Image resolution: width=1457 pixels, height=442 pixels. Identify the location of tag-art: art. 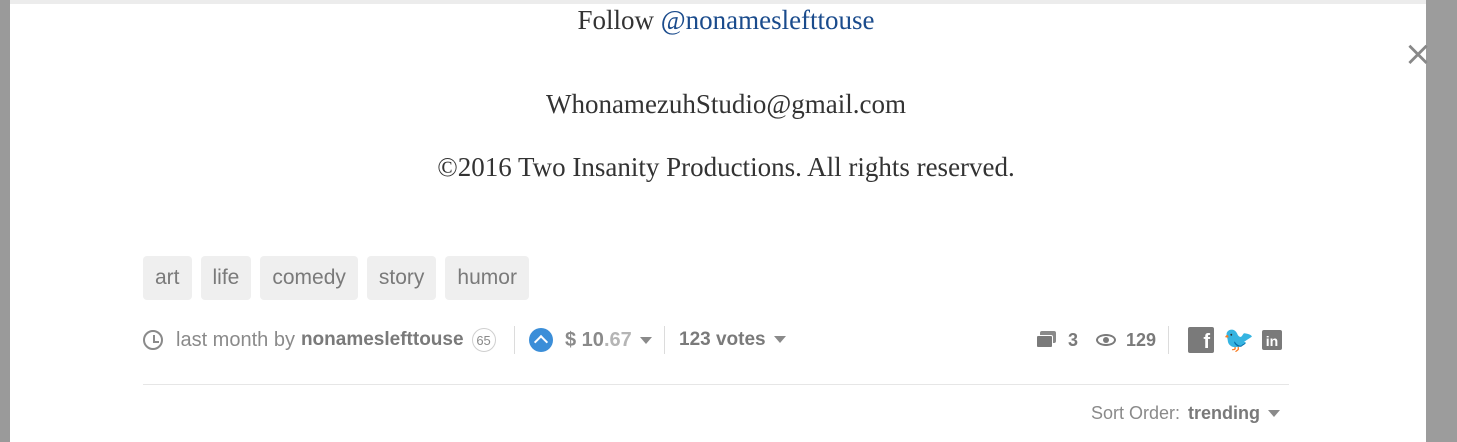
(167, 278).